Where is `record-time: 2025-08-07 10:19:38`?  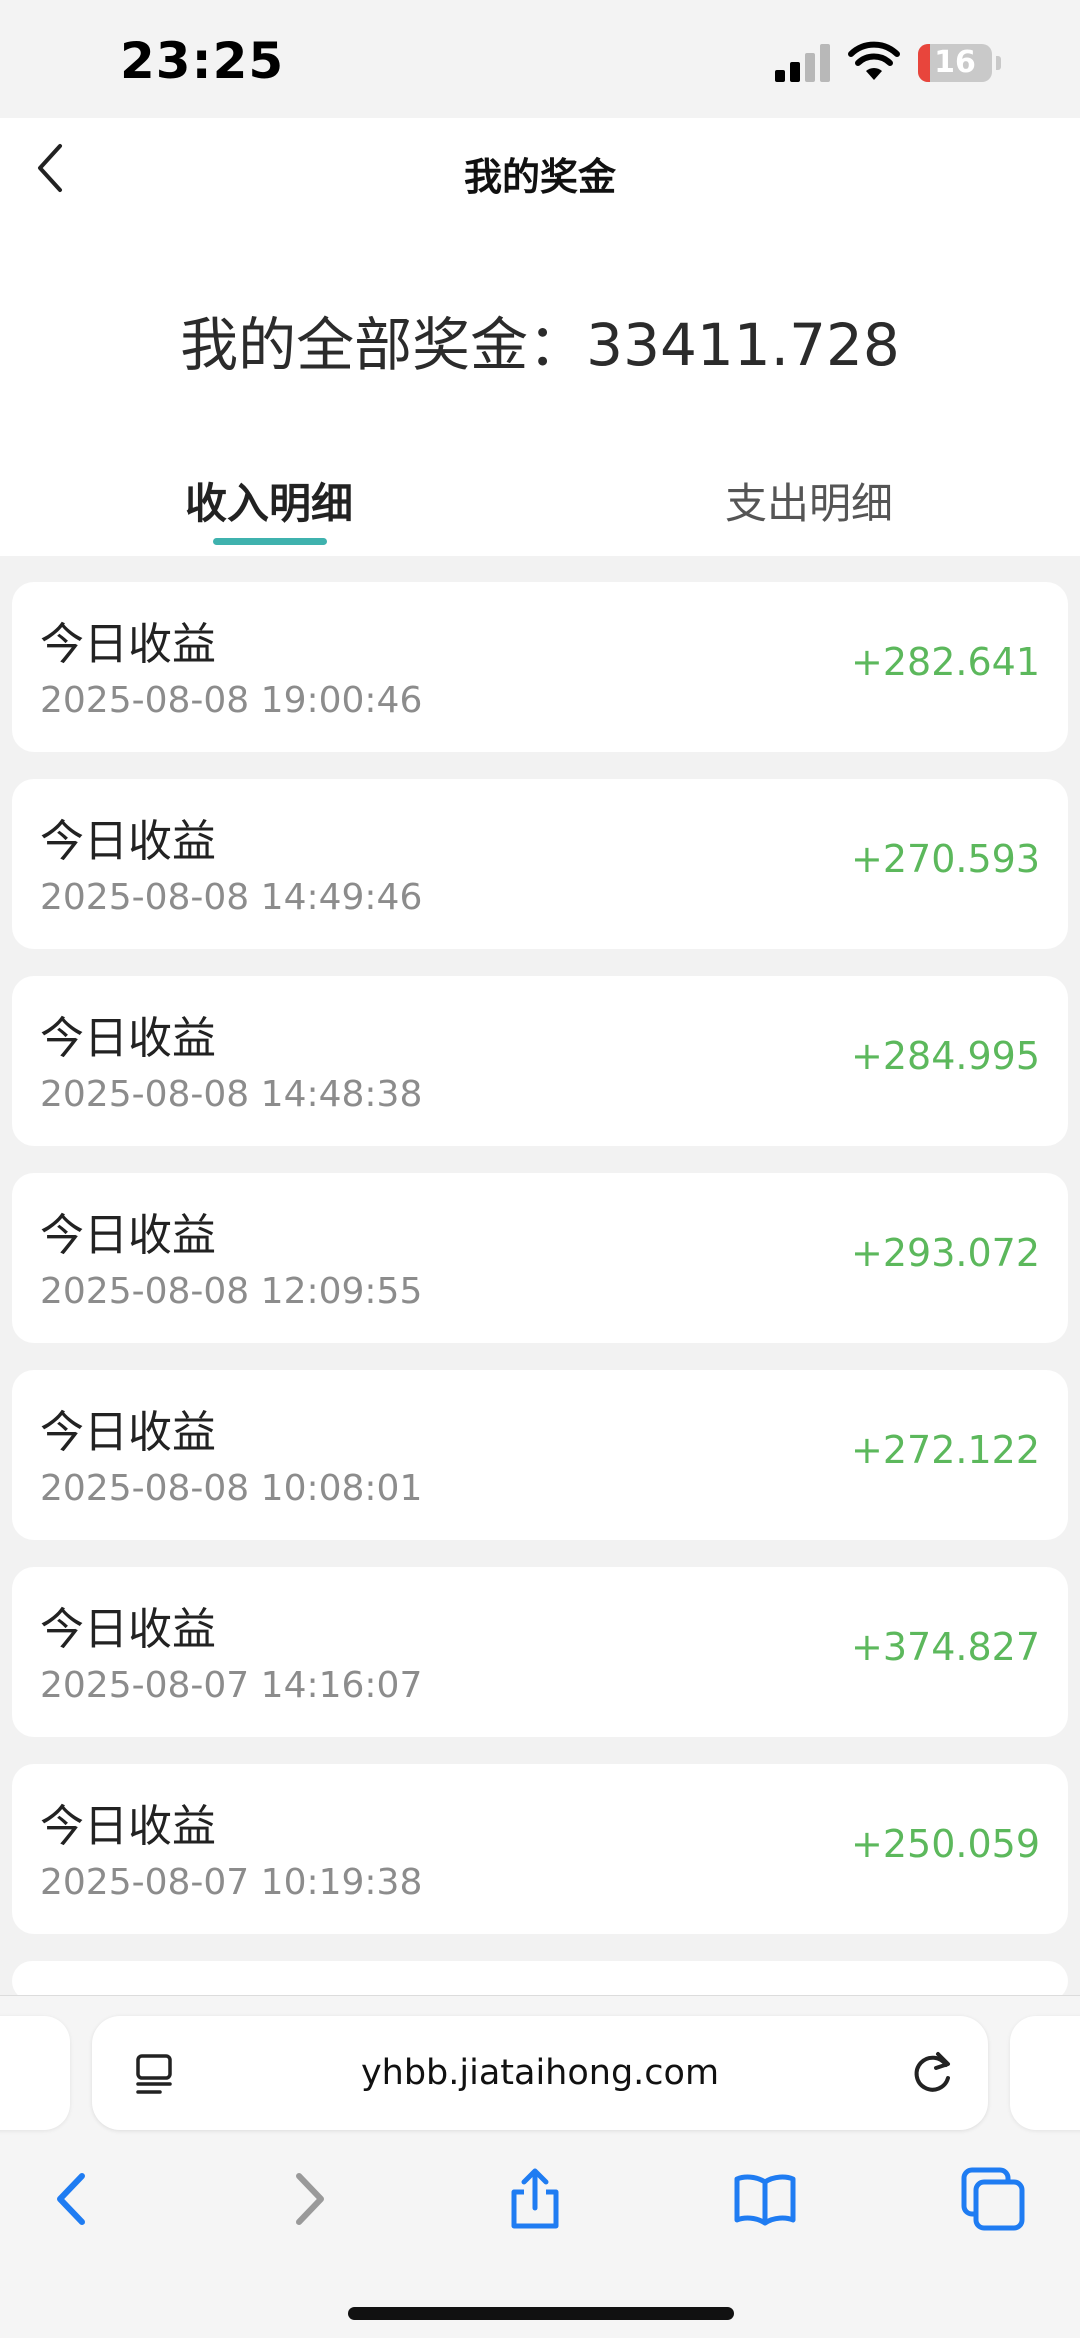 record-time: 2025-08-07 10:19:38 is located at coordinates (231, 1882).